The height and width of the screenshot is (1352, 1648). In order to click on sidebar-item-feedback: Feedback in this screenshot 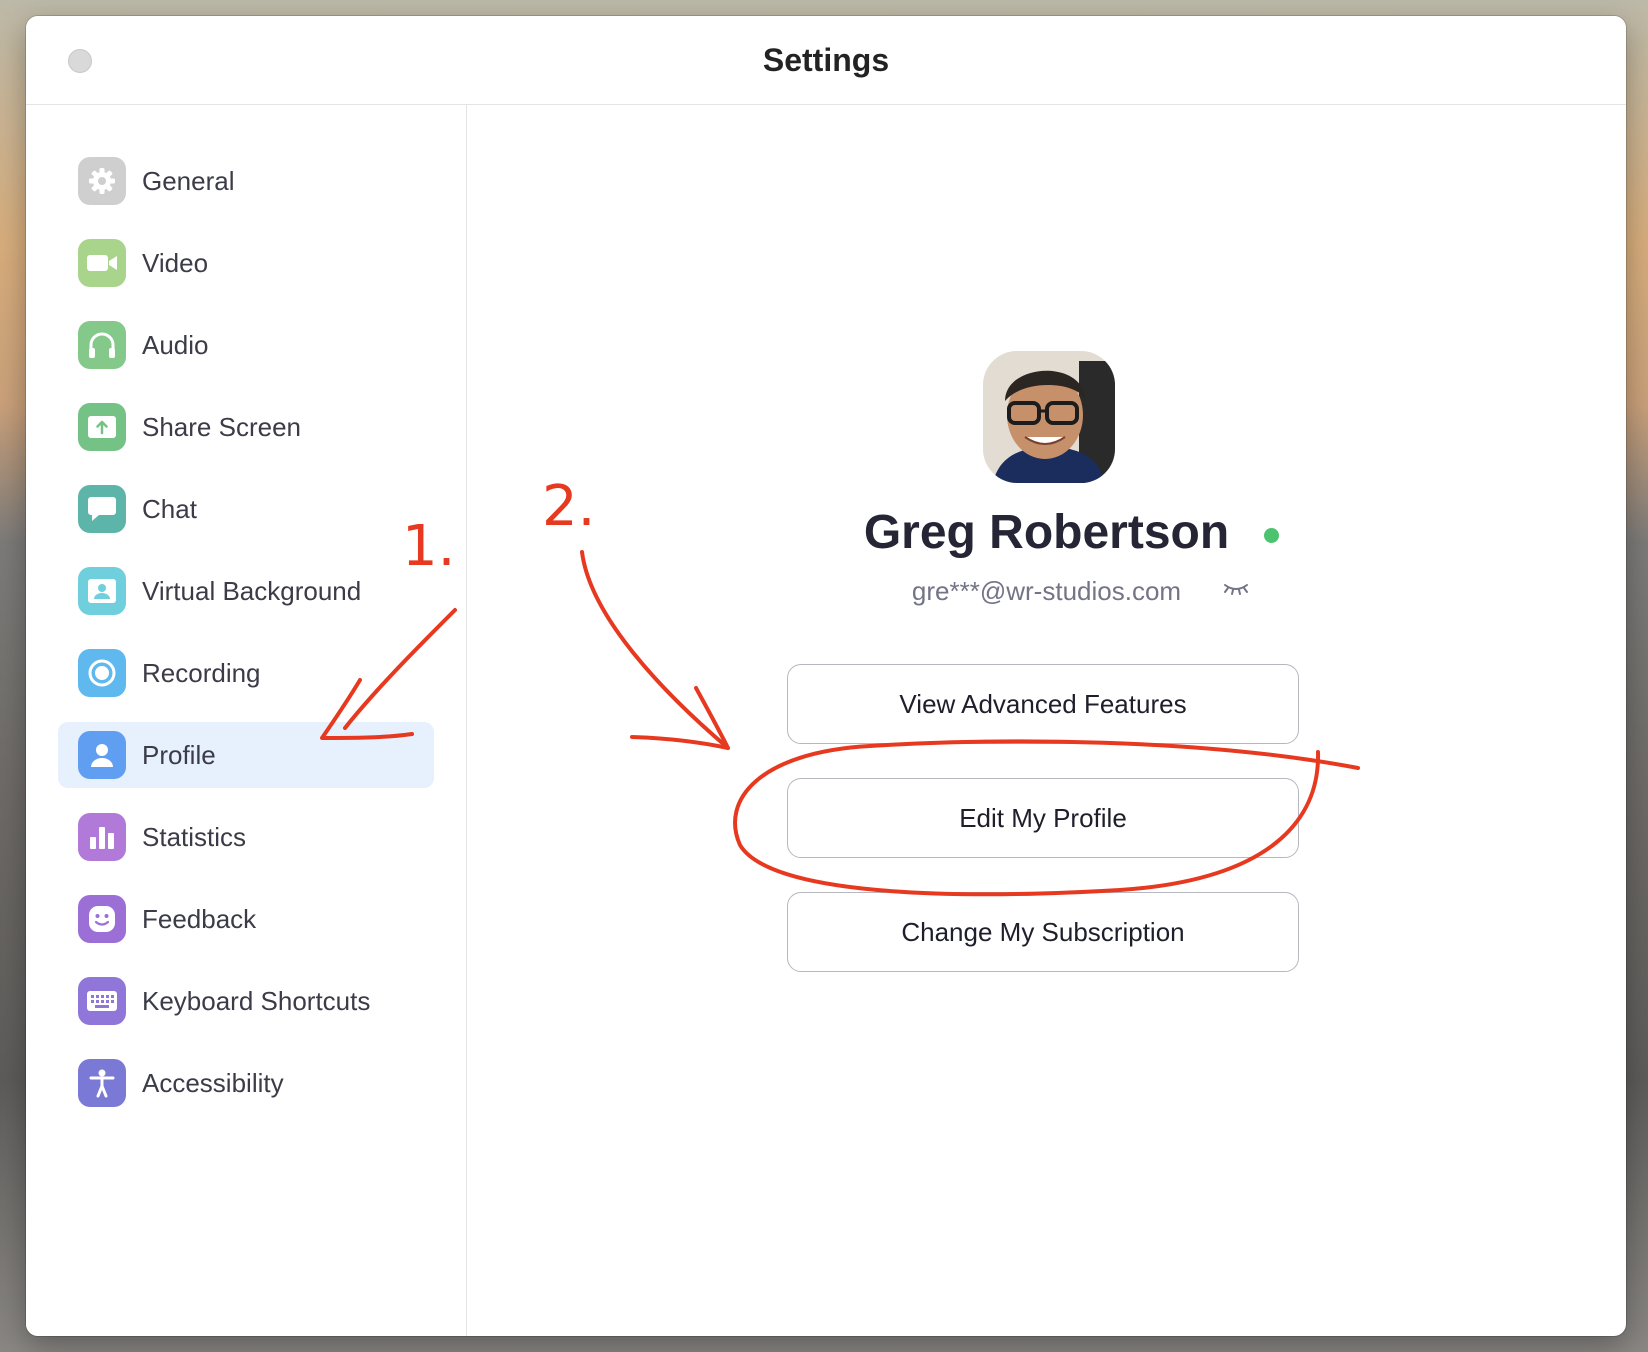, I will do `click(246, 919)`.